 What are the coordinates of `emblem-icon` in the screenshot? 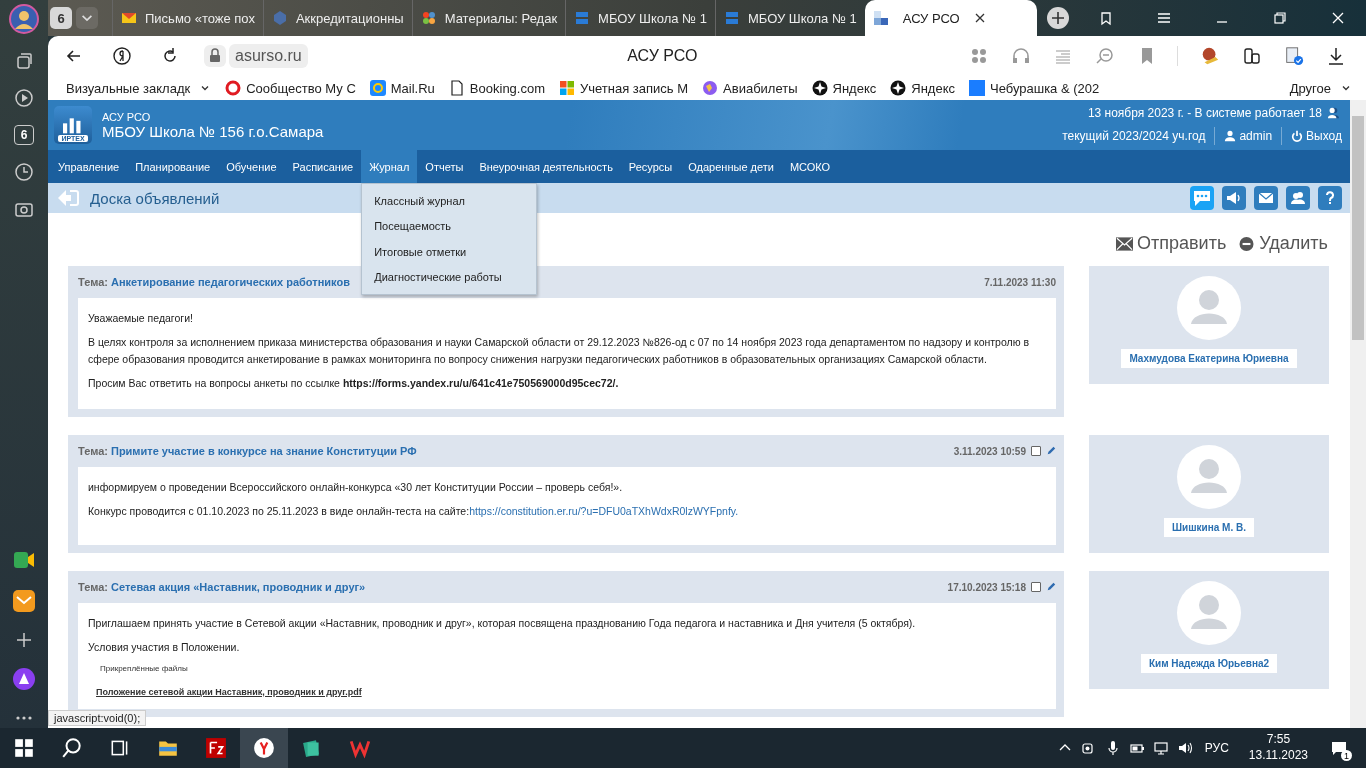 It's located at (279, 18).